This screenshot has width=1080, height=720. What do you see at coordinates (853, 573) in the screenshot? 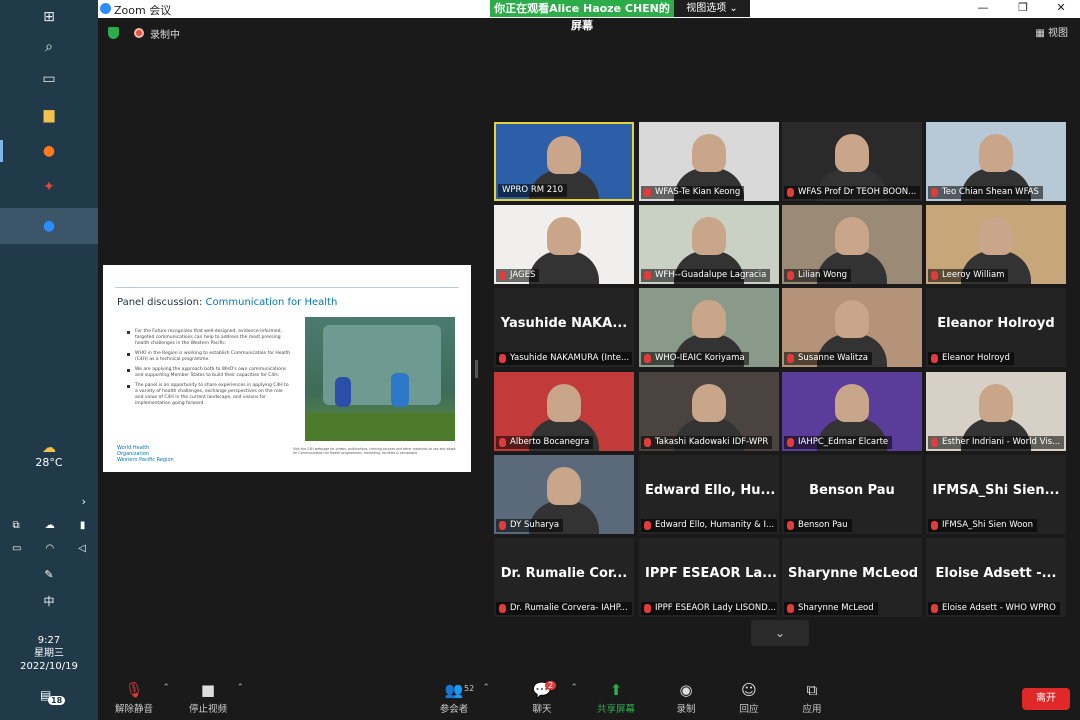
I see `participant-display-name: Sharynne McLeod` at bounding box center [853, 573].